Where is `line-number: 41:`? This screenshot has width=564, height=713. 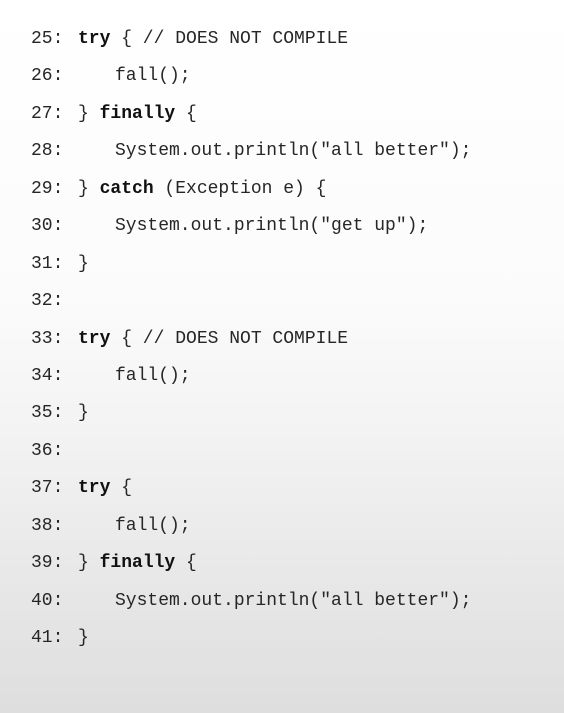
line-number: 41: is located at coordinates (47, 638).